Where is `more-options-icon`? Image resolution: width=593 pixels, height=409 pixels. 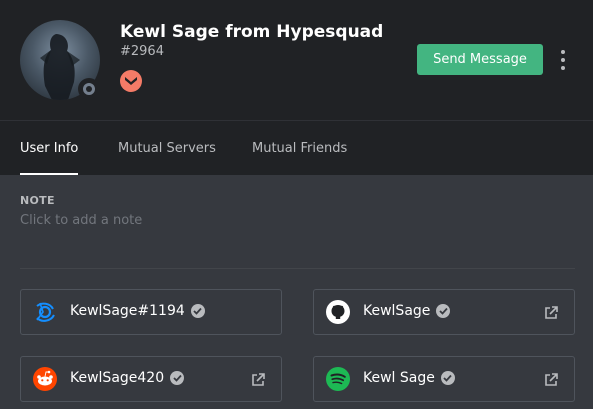 more-options-icon is located at coordinates (563, 60).